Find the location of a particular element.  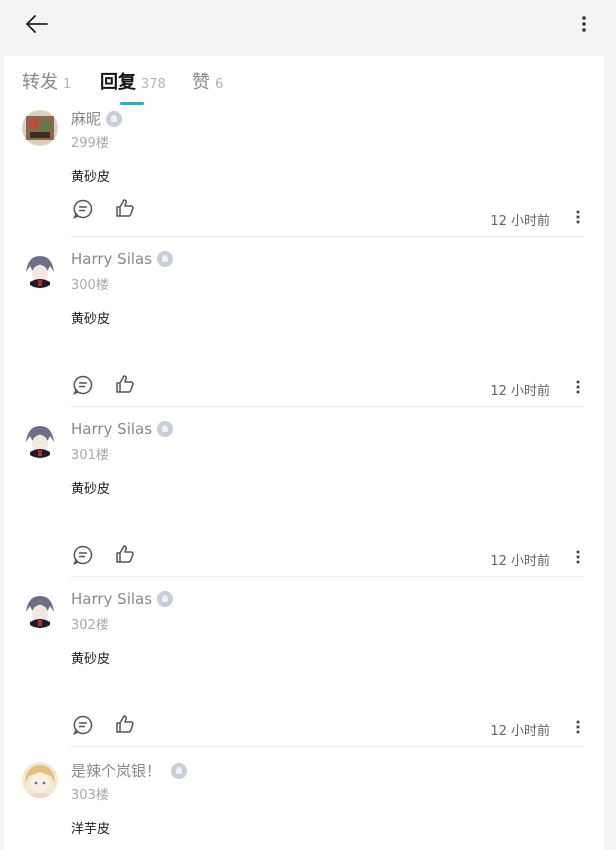

floor-number: 299楼 is located at coordinates (90, 143).